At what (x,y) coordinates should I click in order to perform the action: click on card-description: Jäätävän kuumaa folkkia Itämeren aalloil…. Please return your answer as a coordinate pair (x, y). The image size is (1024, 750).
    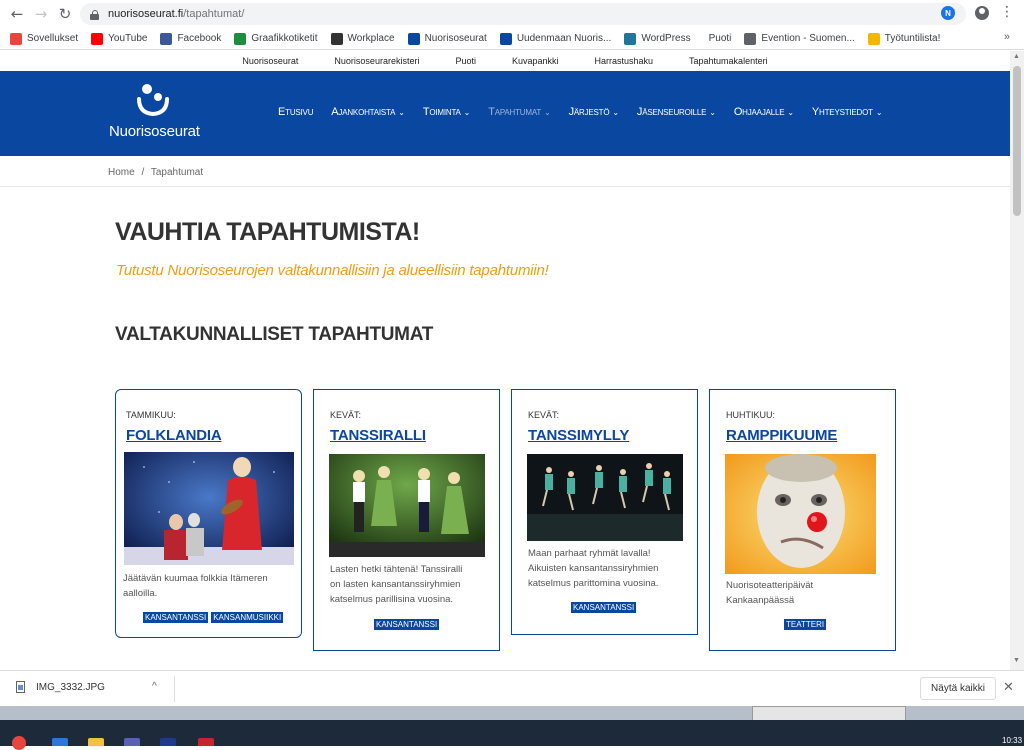
    Looking at the image, I should click on (195, 586).